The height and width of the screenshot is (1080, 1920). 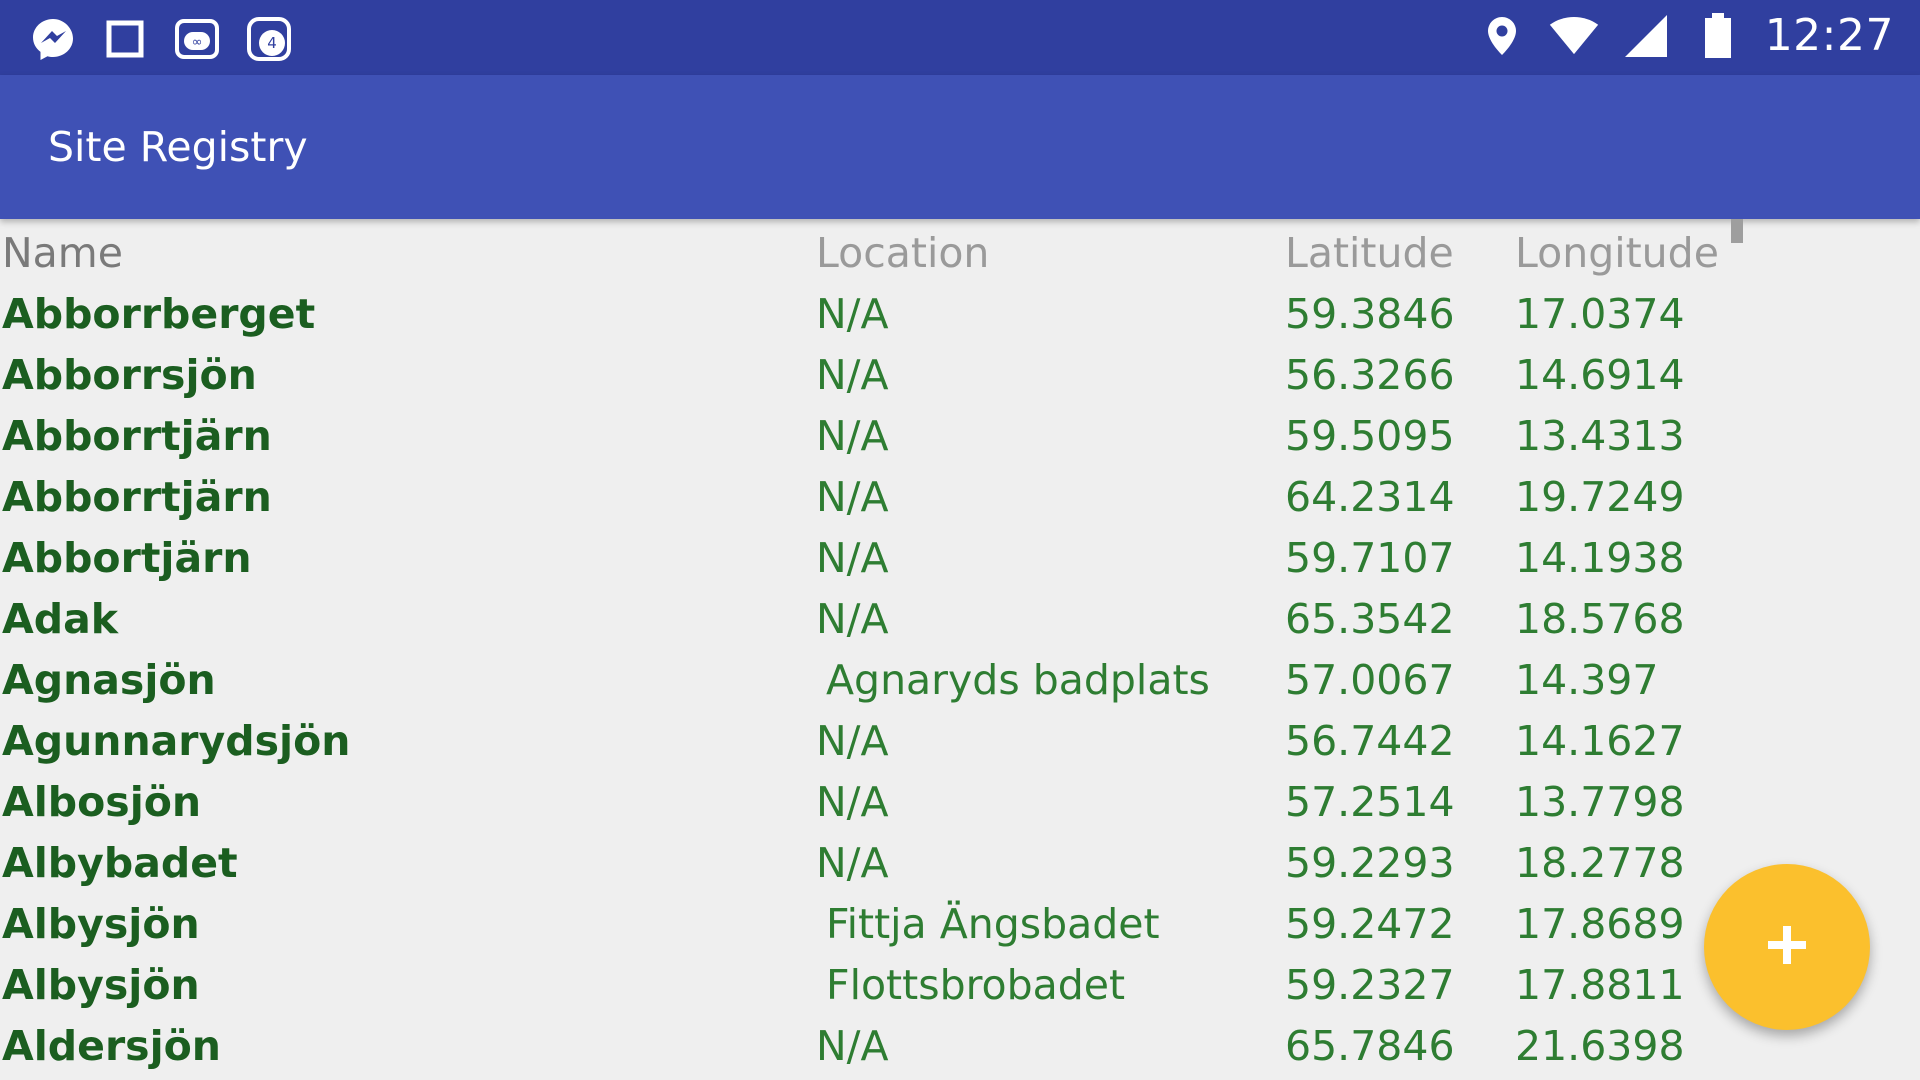 What do you see at coordinates (1370, 741) in the screenshot?
I see `site-latitude: 56.7442` at bounding box center [1370, 741].